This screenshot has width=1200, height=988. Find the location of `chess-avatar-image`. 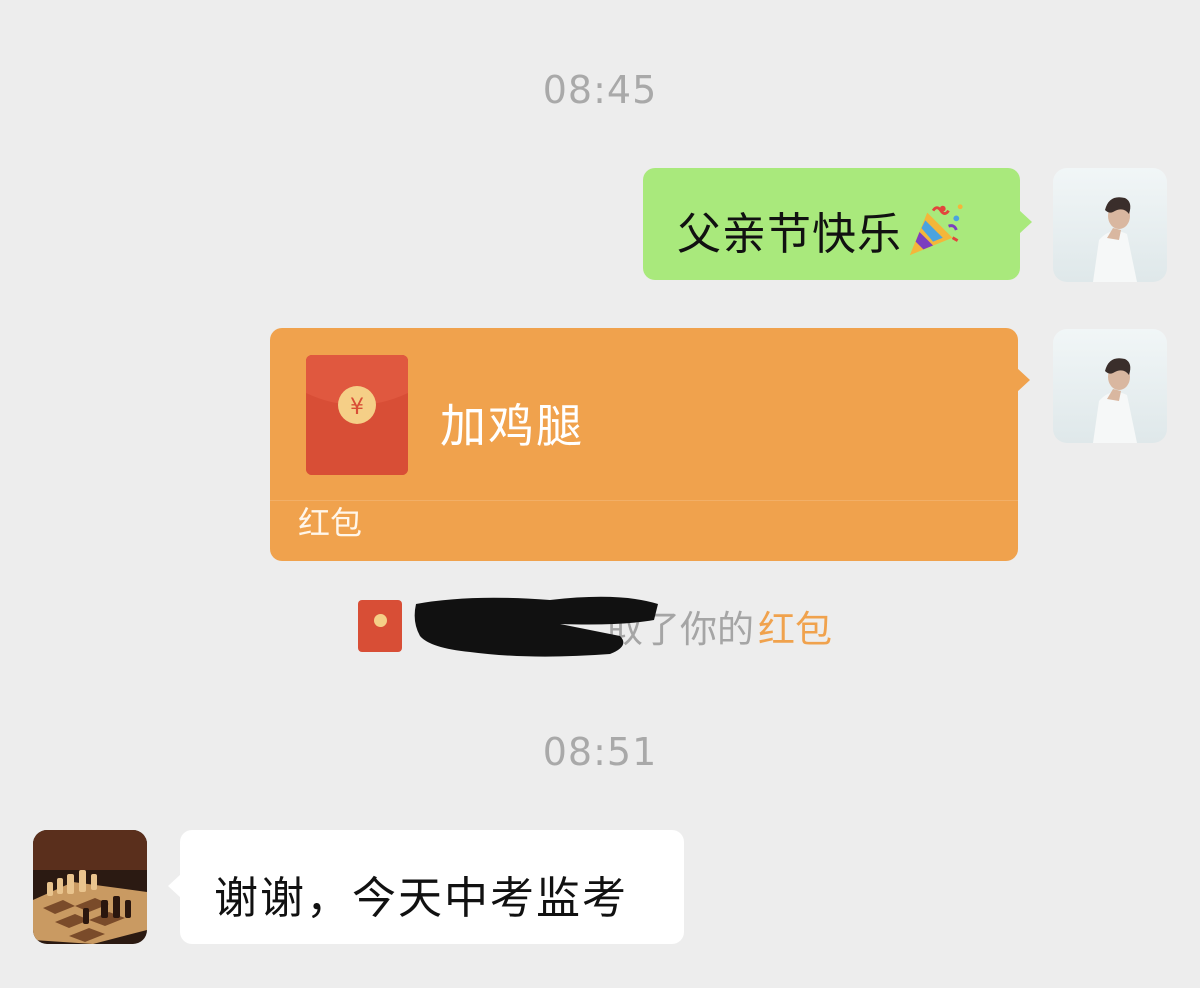

chess-avatar-image is located at coordinates (90, 887).